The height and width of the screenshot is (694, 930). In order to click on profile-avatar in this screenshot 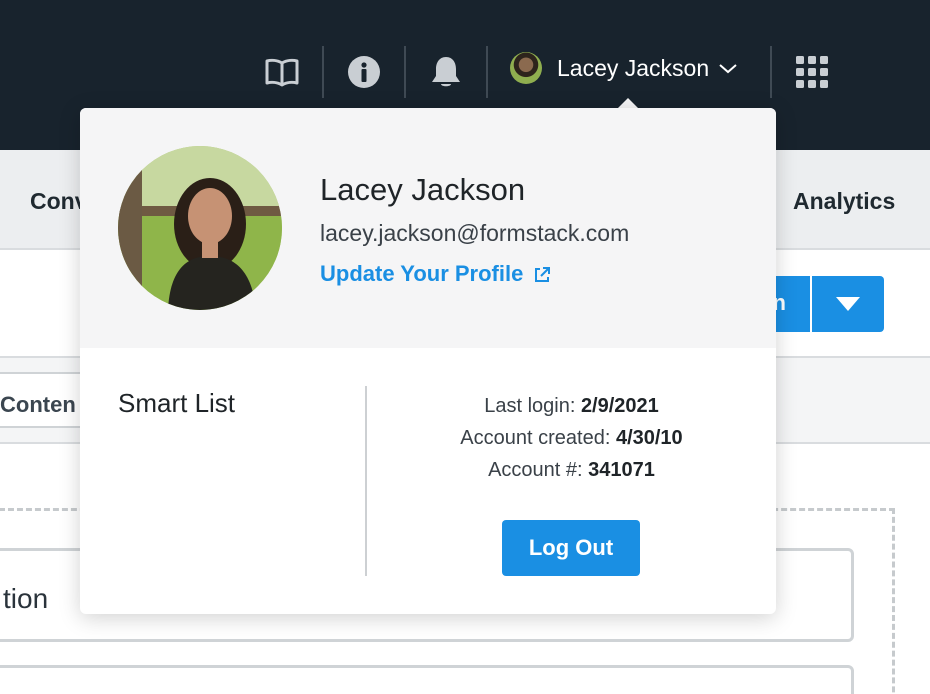, I will do `click(200, 228)`.